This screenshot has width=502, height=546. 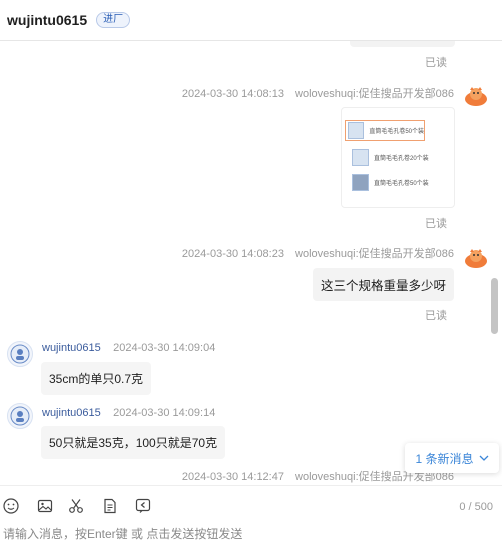 I want to click on chevron-down-icon, so click(x=484, y=458).